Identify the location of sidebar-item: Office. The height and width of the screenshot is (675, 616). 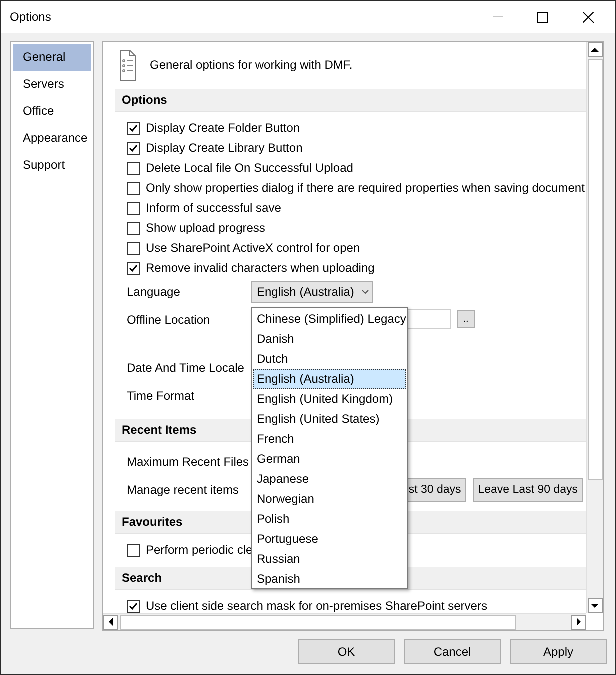
(52, 111).